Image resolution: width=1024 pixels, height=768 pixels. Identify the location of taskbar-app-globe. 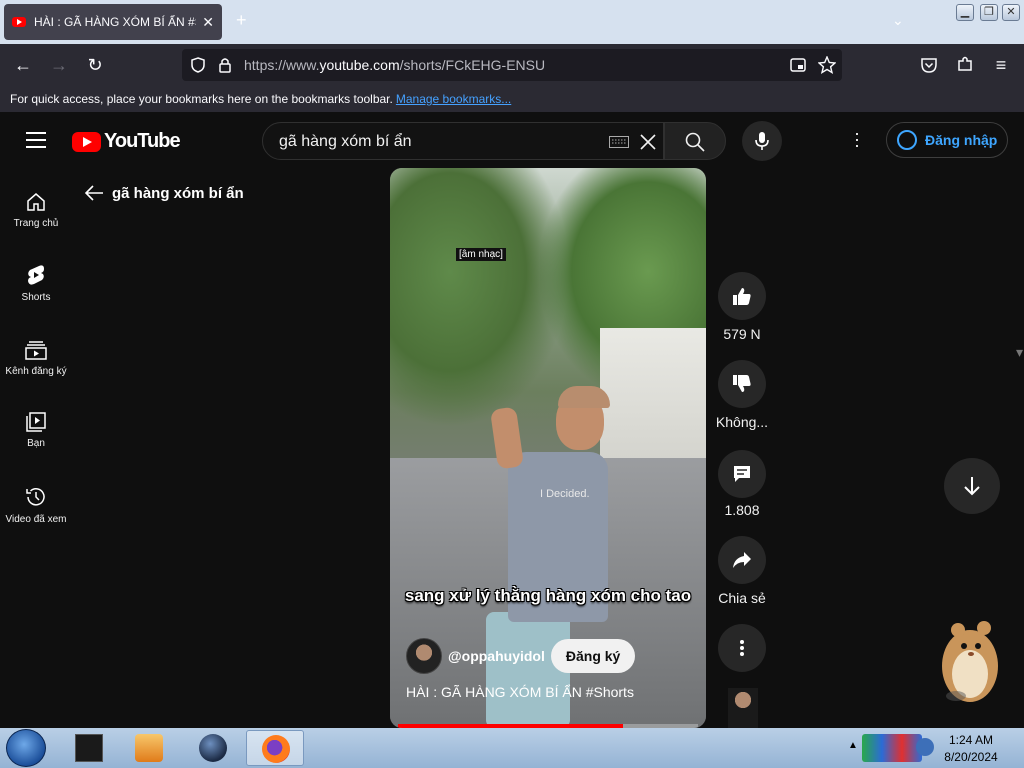
(213, 748).